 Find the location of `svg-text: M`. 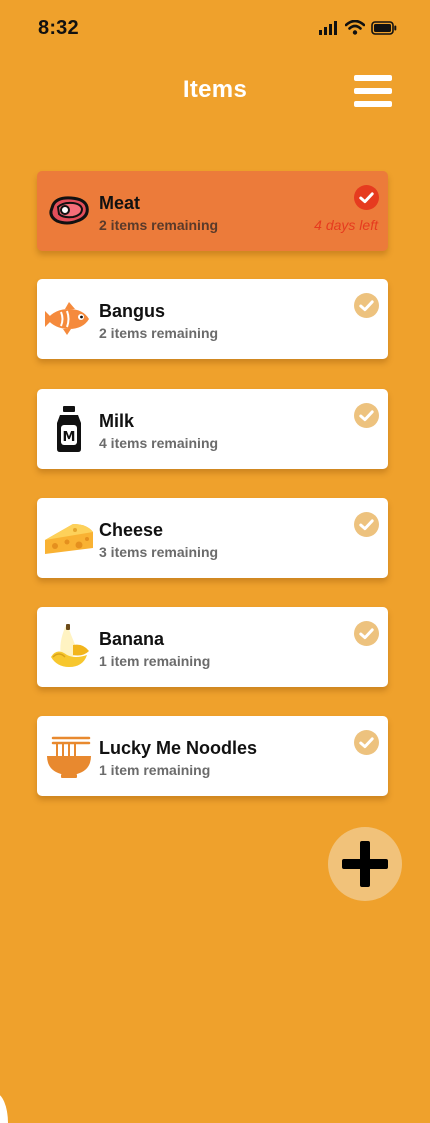

svg-text: M is located at coordinates (69, 437).